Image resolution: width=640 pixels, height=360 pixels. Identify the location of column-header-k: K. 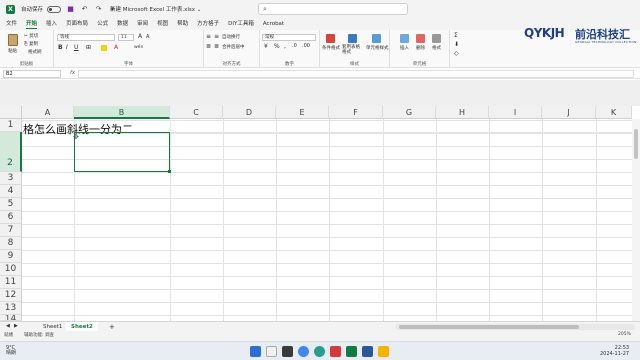
(614, 112).